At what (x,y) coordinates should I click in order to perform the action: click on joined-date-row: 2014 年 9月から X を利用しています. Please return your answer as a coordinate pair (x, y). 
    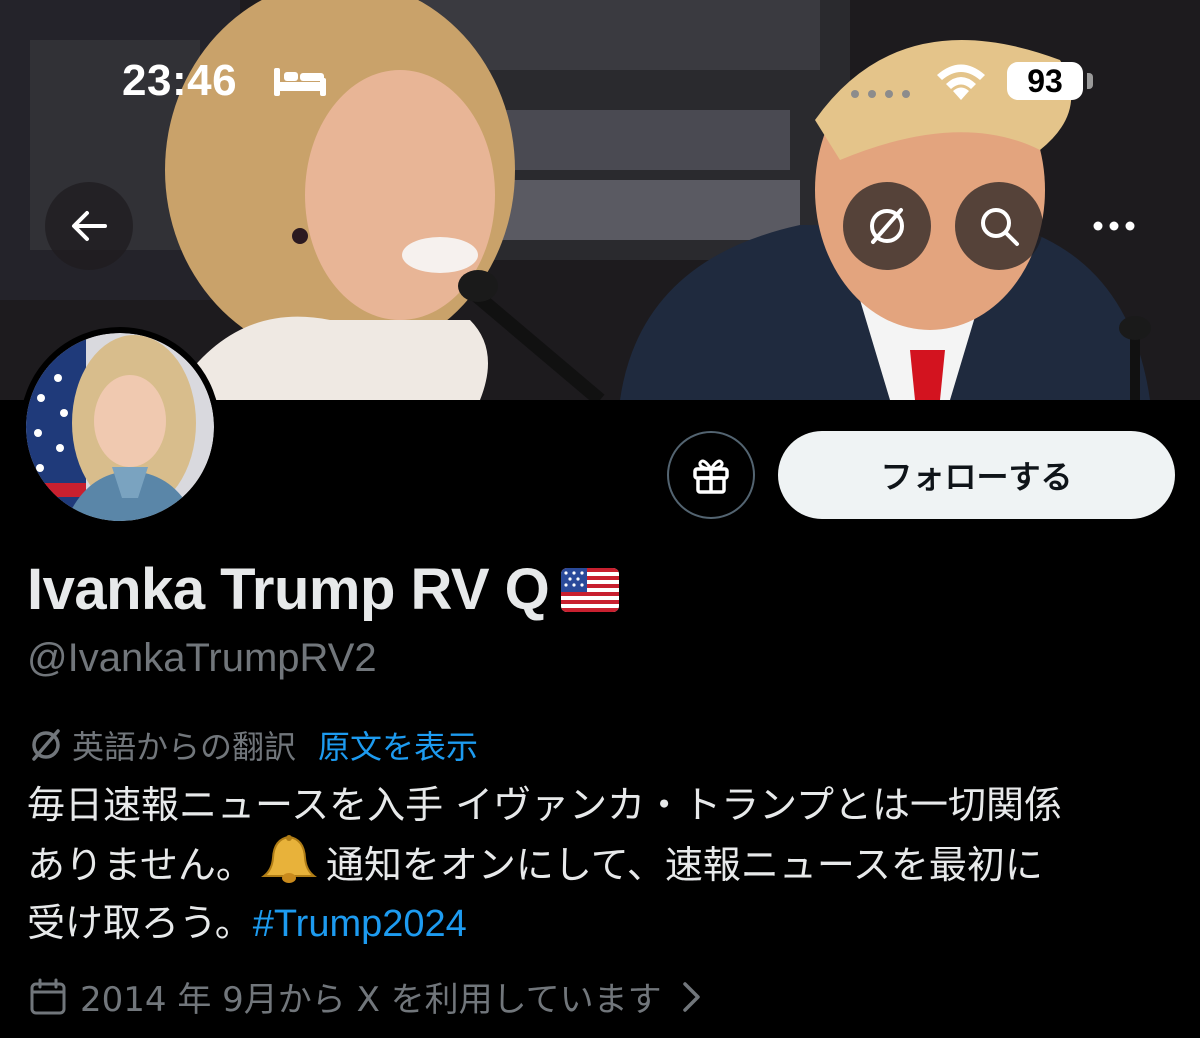
    Looking at the image, I should click on (367, 996).